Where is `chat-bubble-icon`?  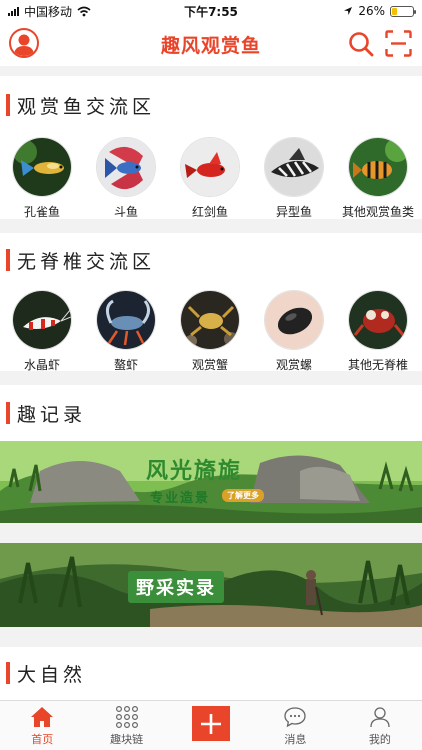
chat-bubble-icon is located at coordinates (295, 717).